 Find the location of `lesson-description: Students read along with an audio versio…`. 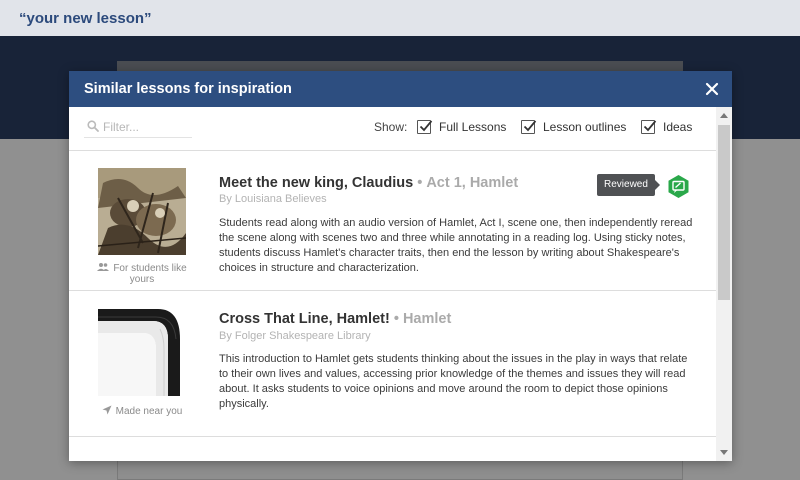

lesson-description: Students read along with an audio versio… is located at coordinates (456, 245).